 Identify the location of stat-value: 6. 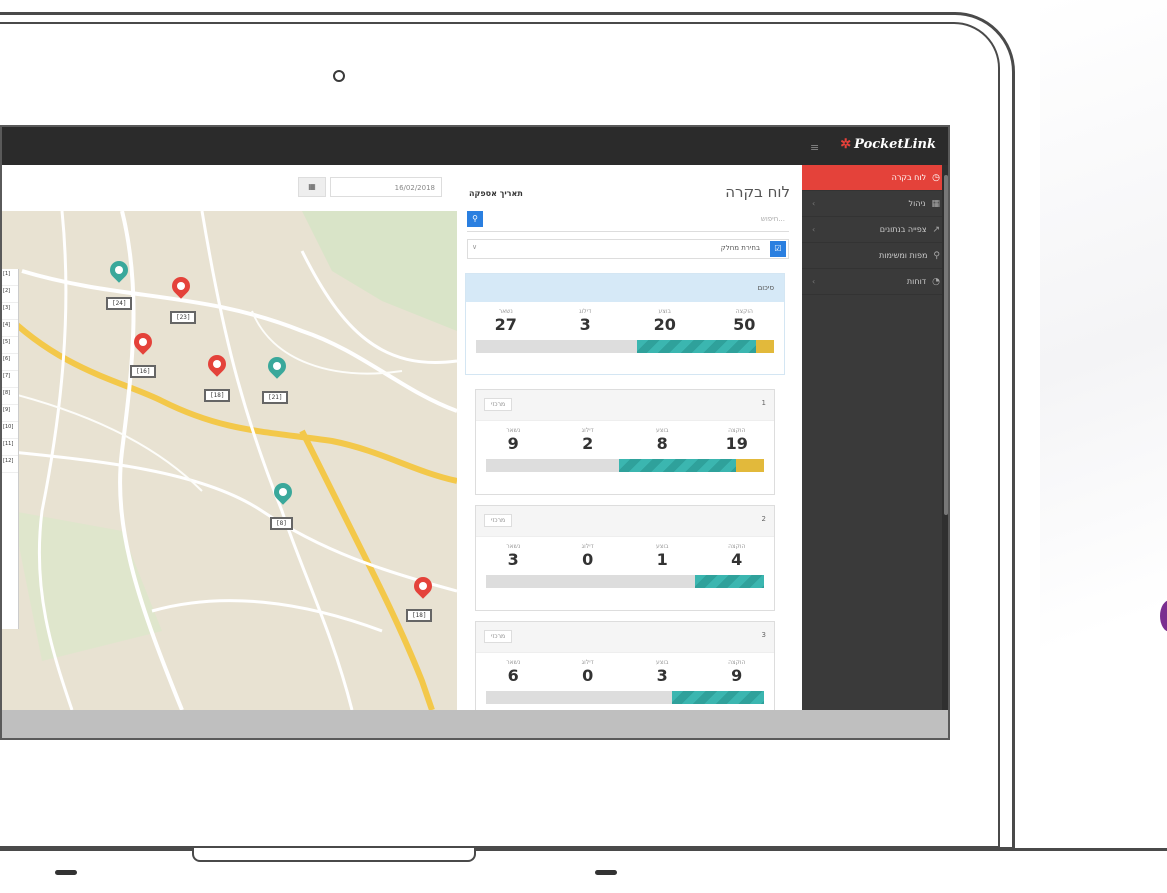
(513, 675).